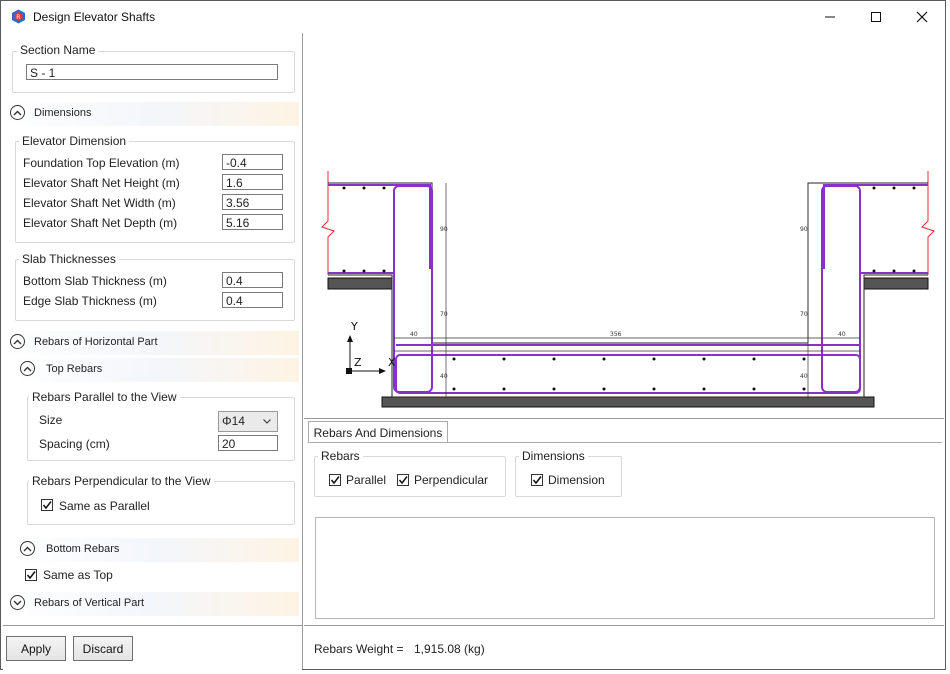  What do you see at coordinates (392, 362) in the screenshot?
I see `axis-x-label: X` at bounding box center [392, 362].